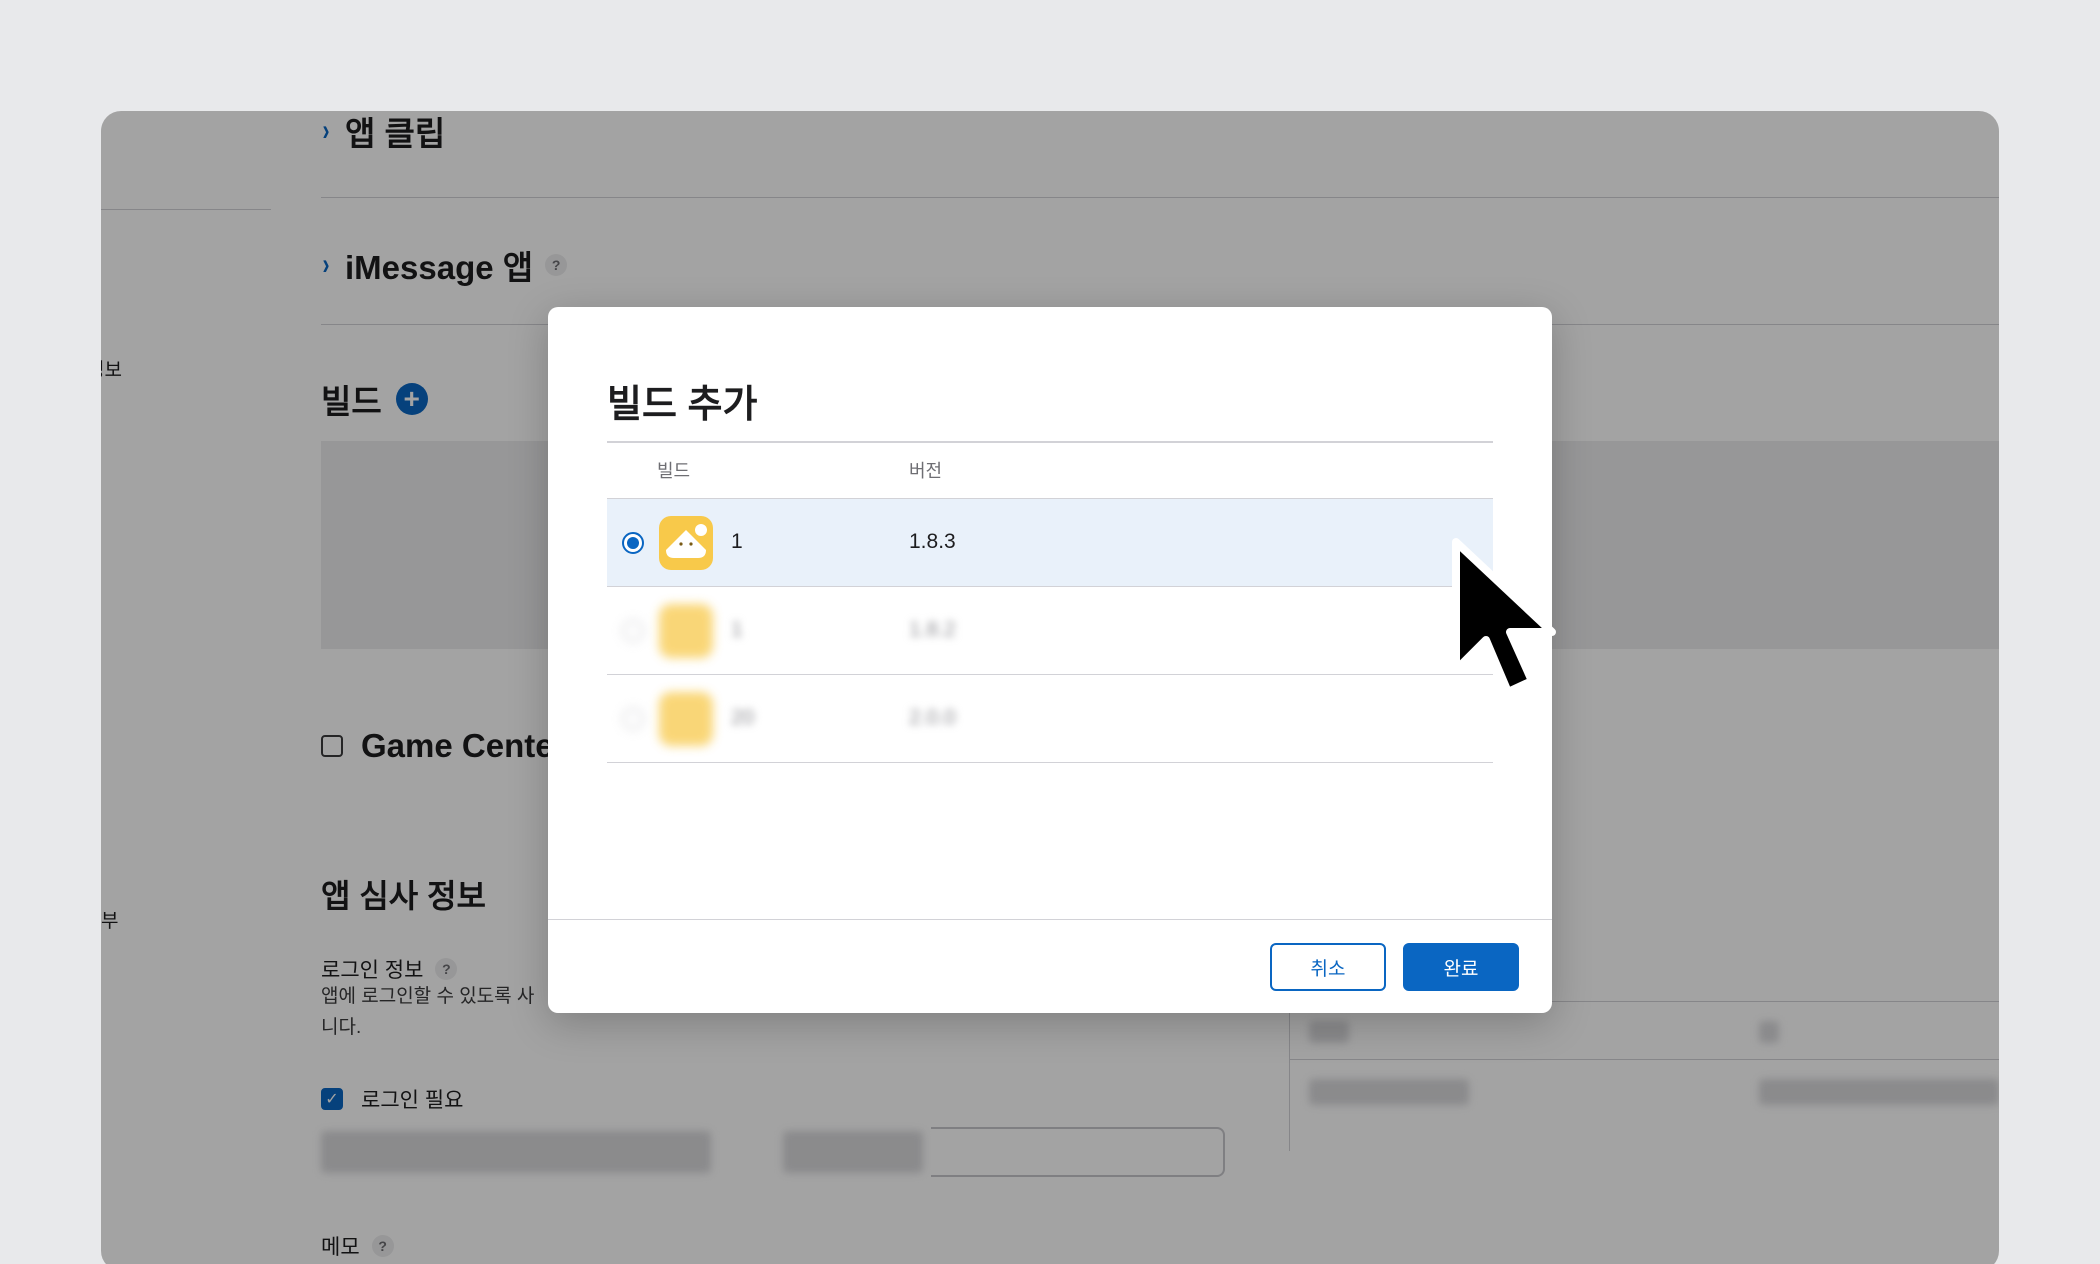 The height and width of the screenshot is (1264, 2100). Describe the element at coordinates (1328, 967) in the screenshot. I see `cancel-button: 취소` at that location.